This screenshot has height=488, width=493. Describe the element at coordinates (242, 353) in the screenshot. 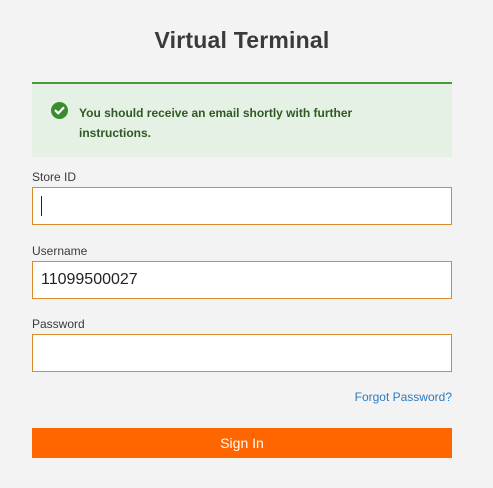

I see `password-input` at that location.